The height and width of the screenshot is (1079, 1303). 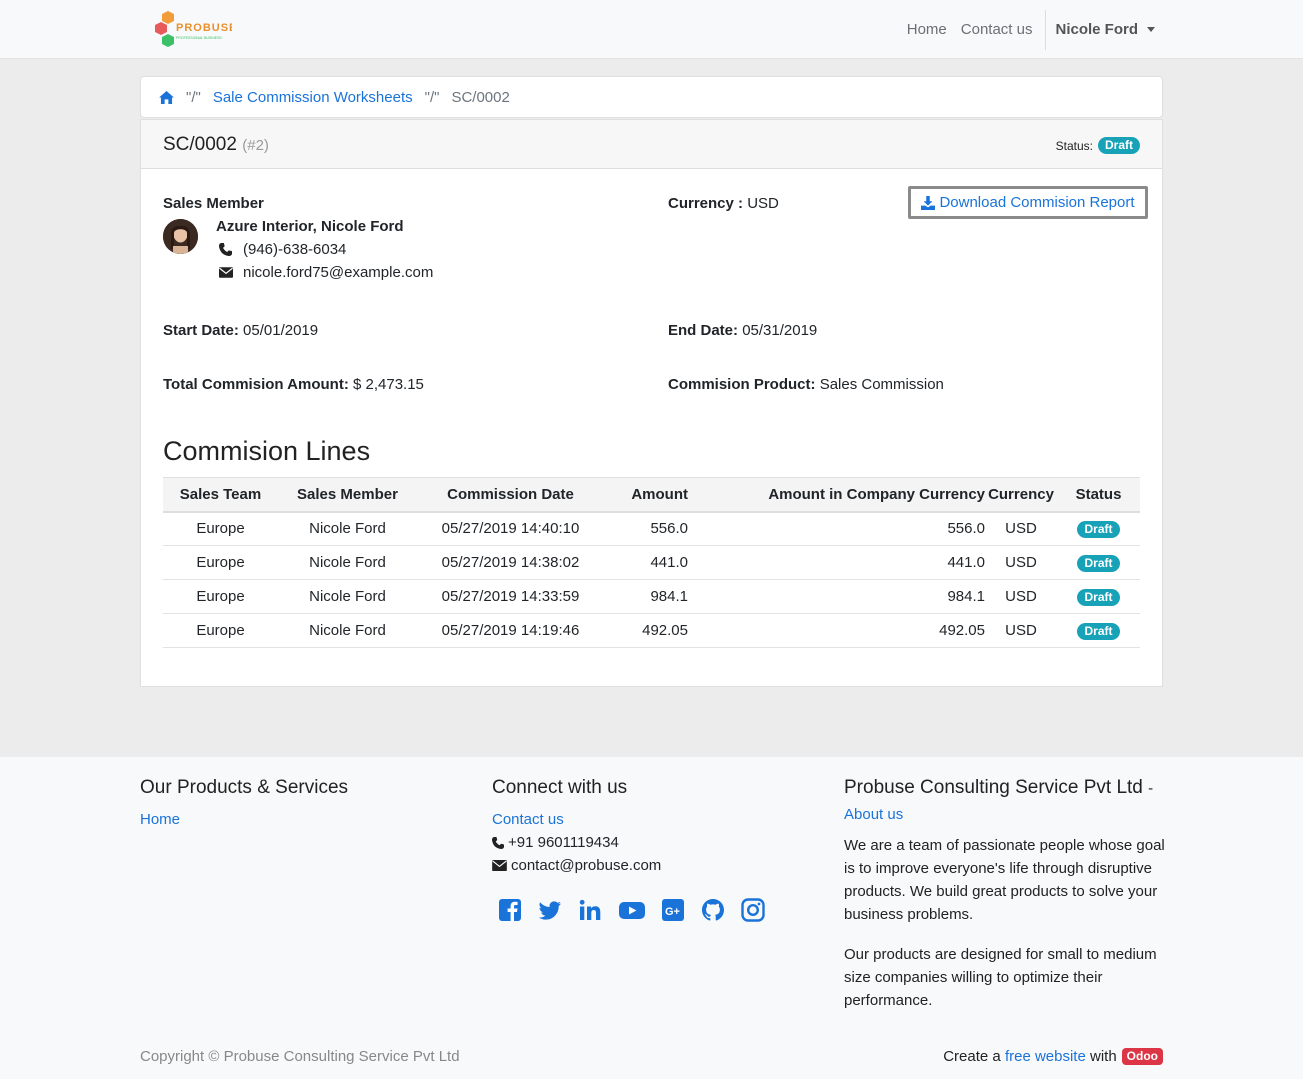 What do you see at coordinates (528, 819) in the screenshot?
I see `footer-contact-link: Contact us` at bounding box center [528, 819].